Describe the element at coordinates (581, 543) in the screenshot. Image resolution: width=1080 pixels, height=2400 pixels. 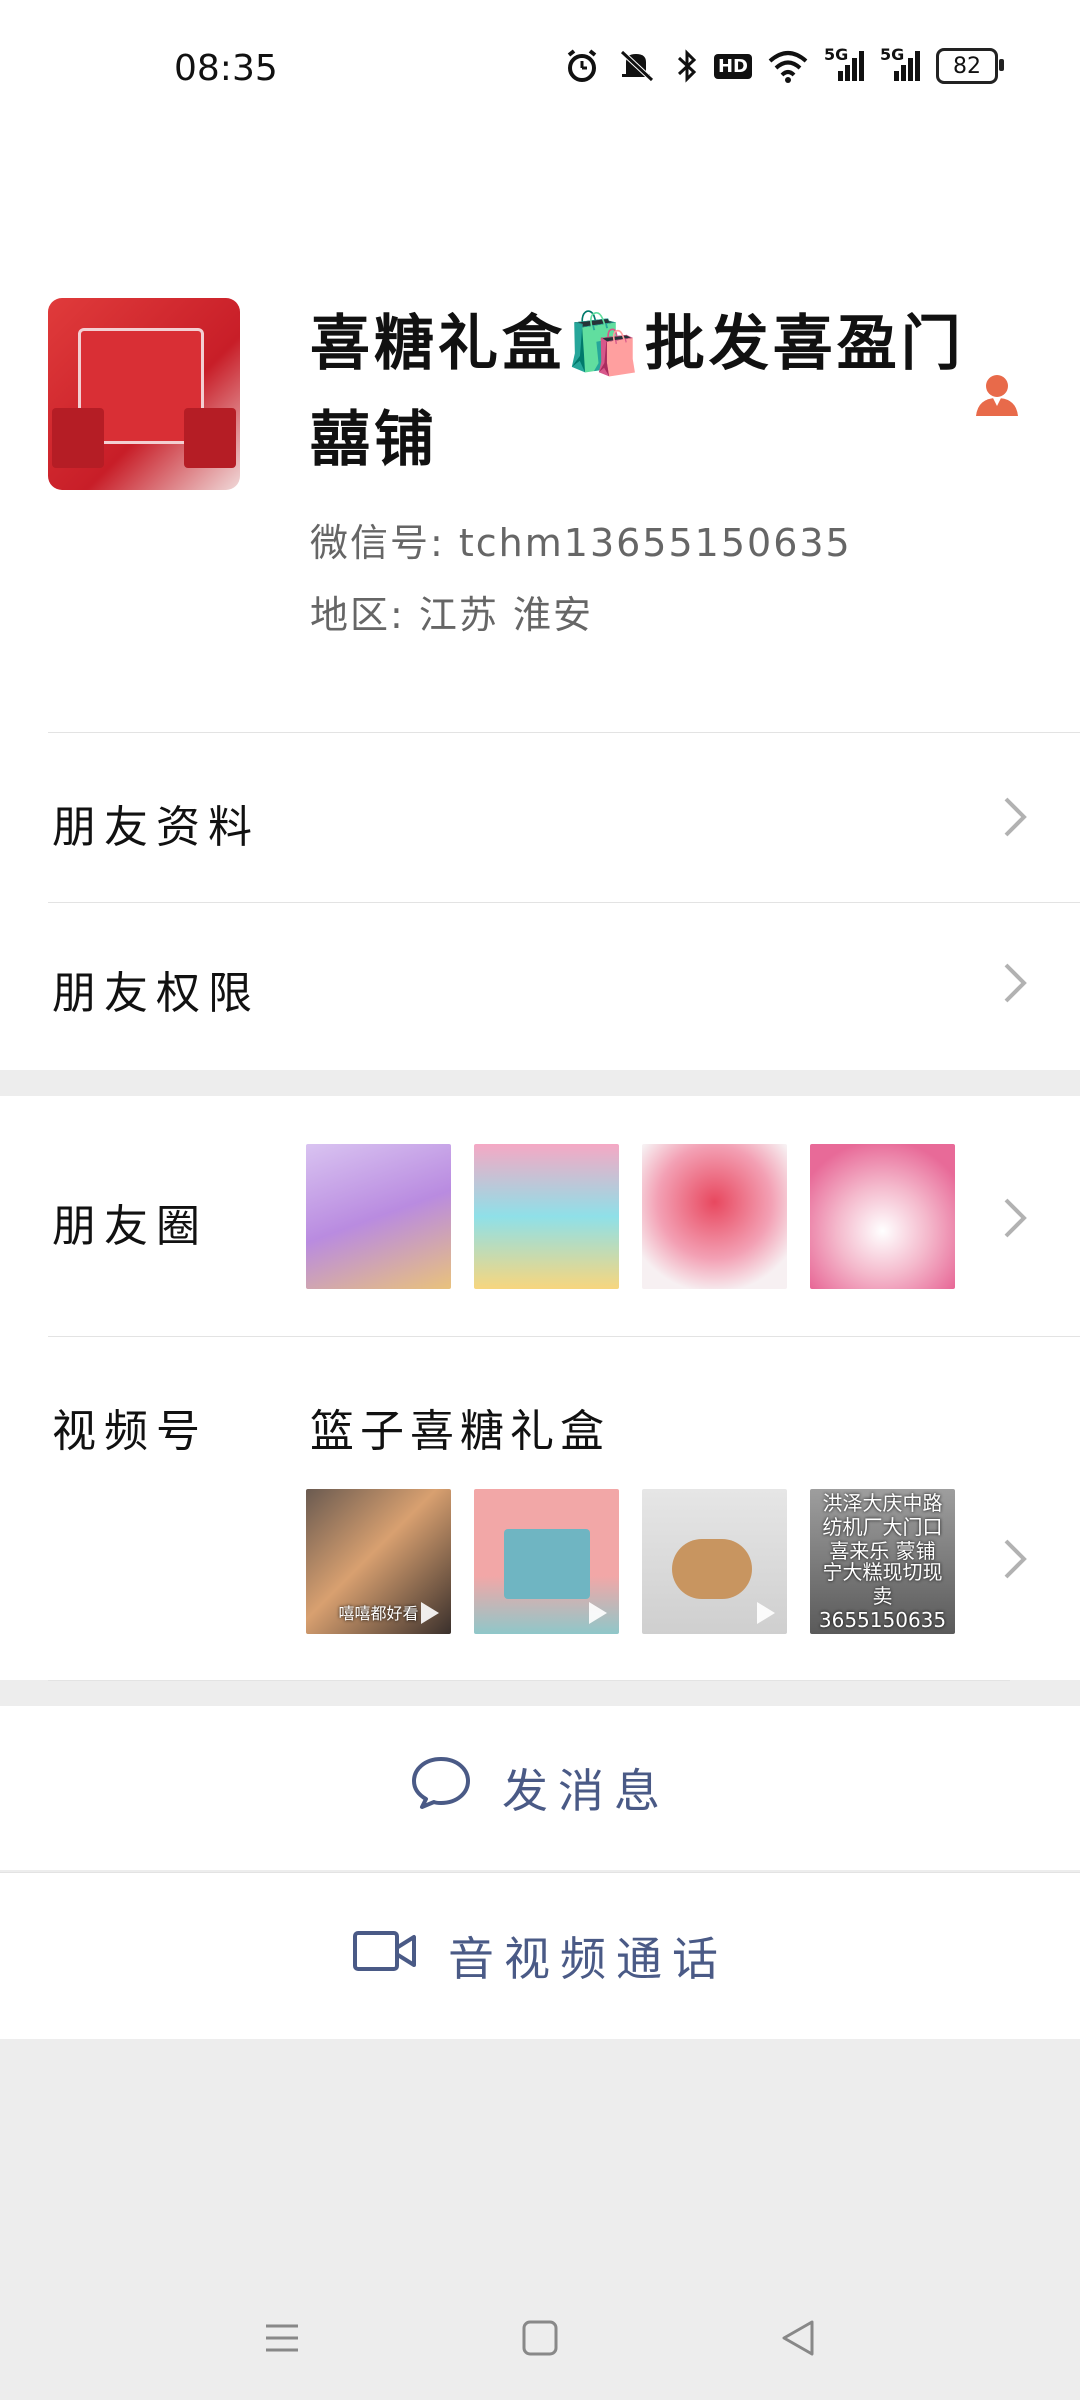
I see `wechat-id: 微信号: tchm13655150635` at that location.